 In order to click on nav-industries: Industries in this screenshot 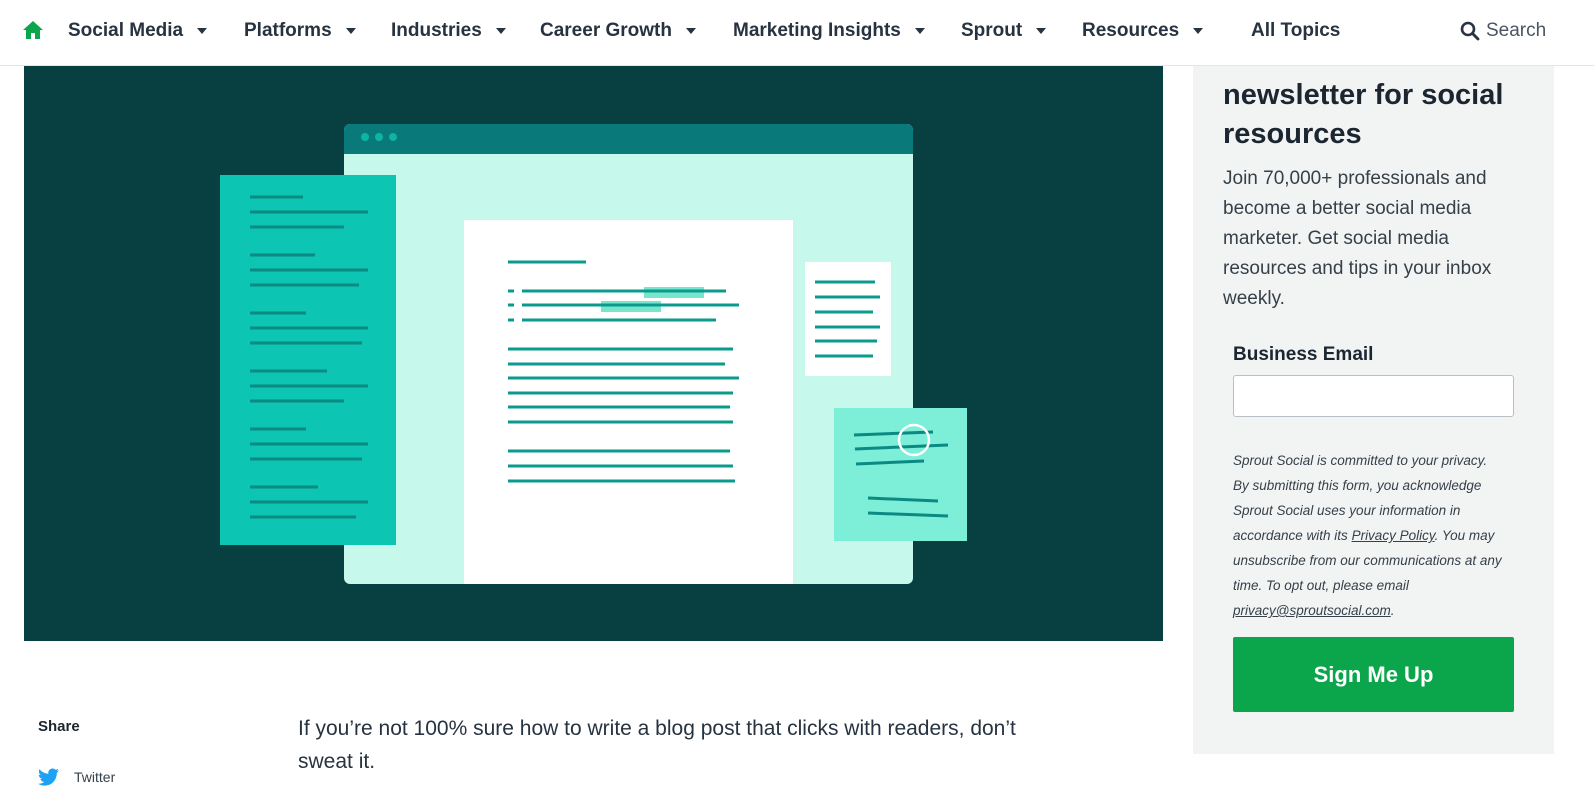, I will do `click(448, 31)`.